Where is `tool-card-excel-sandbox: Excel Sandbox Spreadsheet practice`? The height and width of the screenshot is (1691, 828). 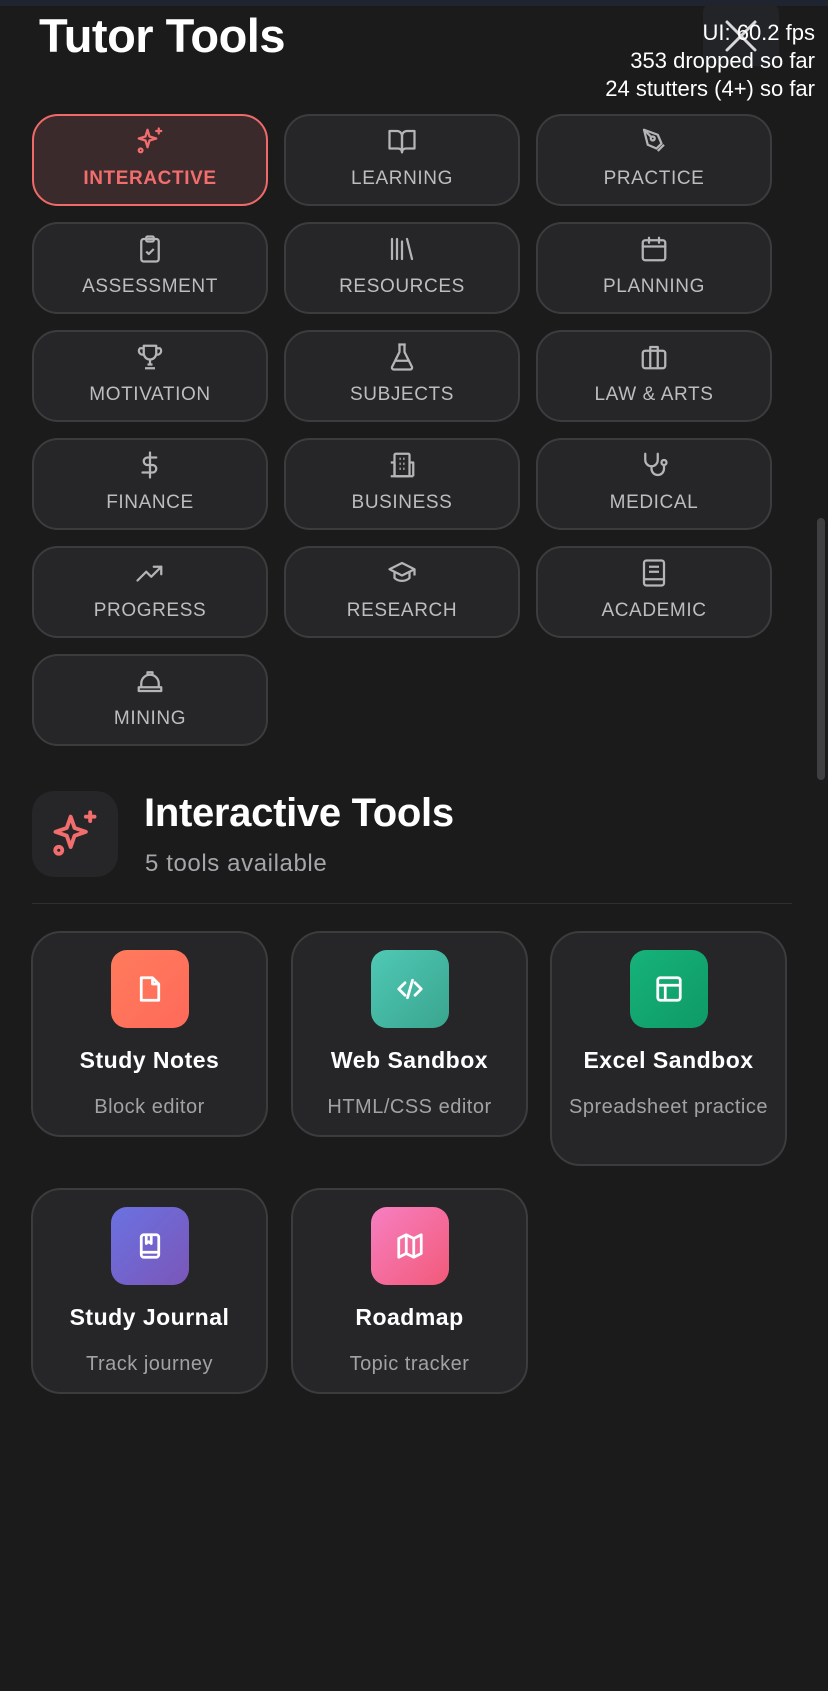 tool-card-excel-sandbox: Excel Sandbox Spreadsheet practice is located at coordinates (668, 1048).